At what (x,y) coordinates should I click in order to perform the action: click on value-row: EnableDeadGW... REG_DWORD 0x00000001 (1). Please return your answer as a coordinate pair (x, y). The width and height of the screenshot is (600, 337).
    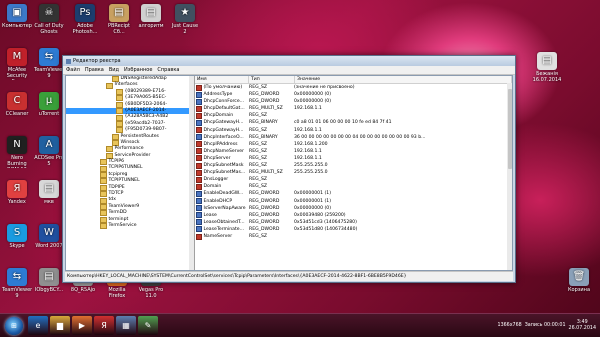
    Looking at the image, I should click on (353, 193).